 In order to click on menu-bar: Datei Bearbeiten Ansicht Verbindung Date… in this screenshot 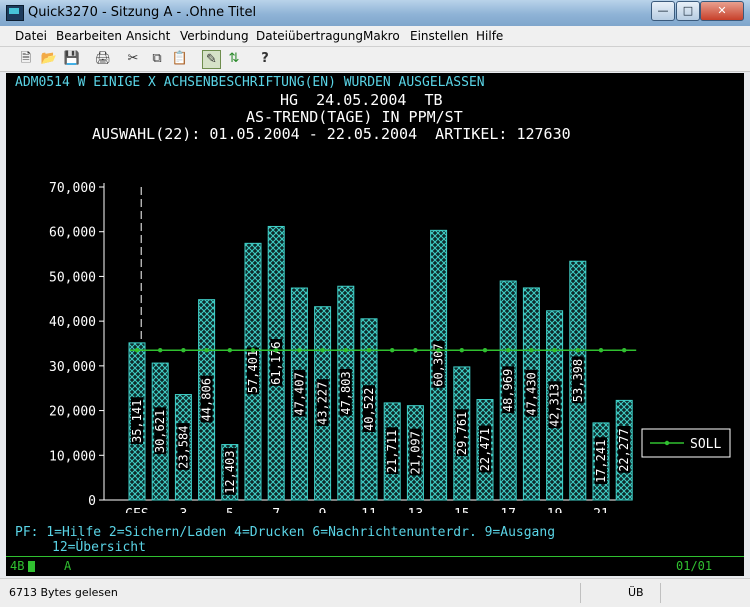, I will do `click(375, 36)`.